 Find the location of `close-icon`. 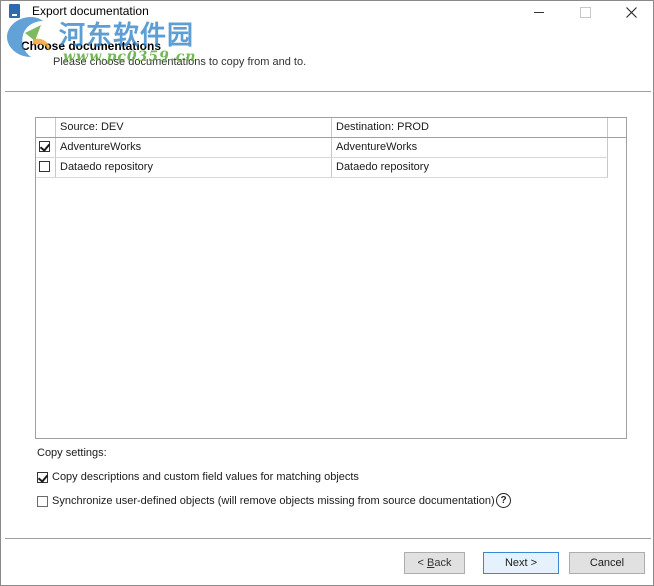

close-icon is located at coordinates (631, 12).